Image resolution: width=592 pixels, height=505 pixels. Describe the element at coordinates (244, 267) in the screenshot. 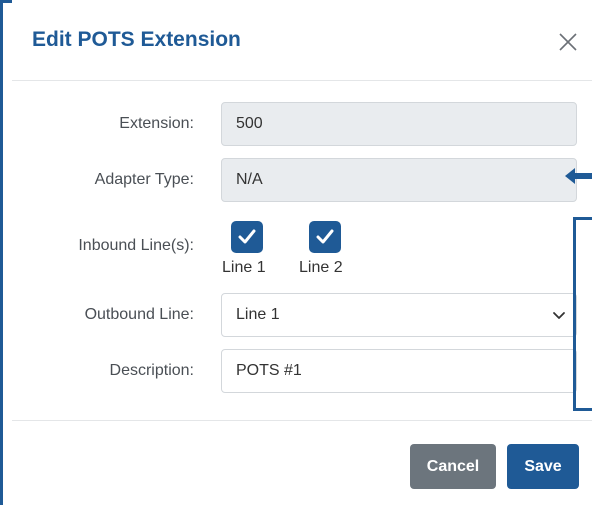

I see `line-1-label: Line 1` at that location.